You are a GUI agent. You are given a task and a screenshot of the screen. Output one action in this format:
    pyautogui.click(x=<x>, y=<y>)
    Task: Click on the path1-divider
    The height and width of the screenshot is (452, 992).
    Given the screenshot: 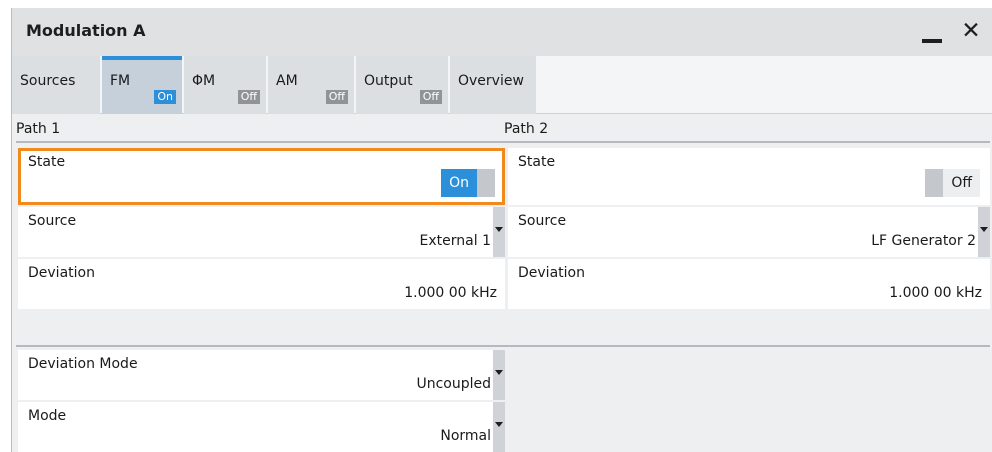 What is the action you would take?
    pyautogui.click(x=260, y=142)
    